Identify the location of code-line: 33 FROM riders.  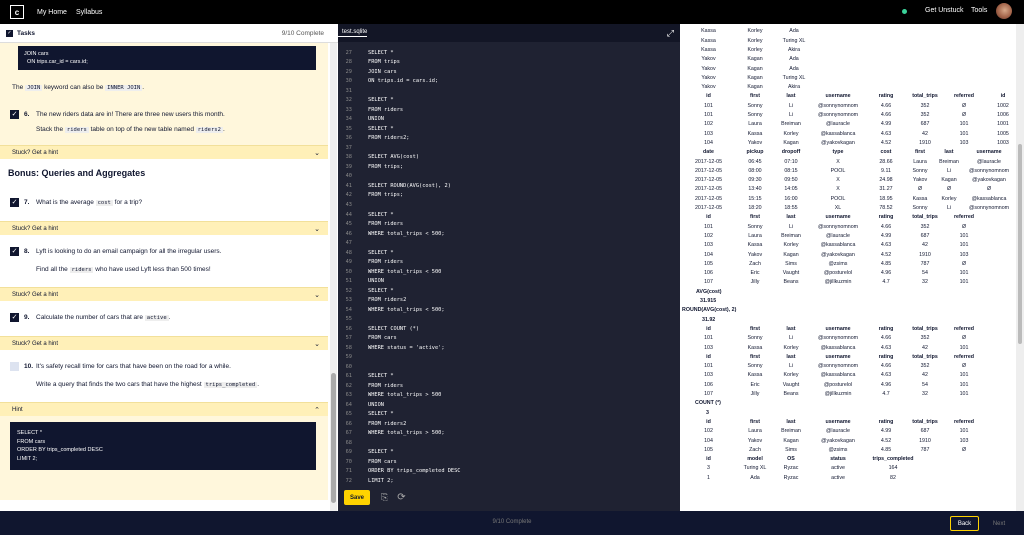
(509, 110).